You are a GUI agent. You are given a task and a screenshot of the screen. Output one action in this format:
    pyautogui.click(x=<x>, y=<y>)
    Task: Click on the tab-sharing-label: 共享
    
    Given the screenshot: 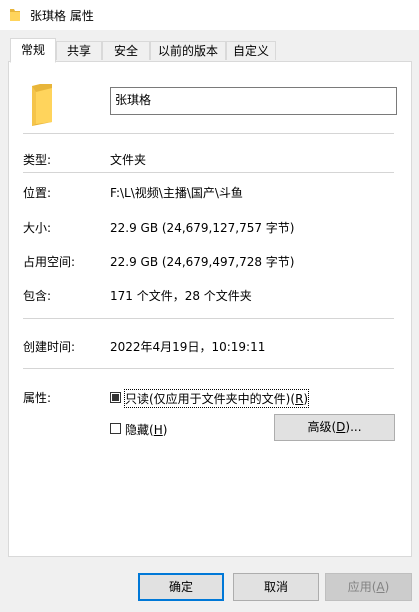 What is the action you would take?
    pyautogui.click(x=78, y=51)
    